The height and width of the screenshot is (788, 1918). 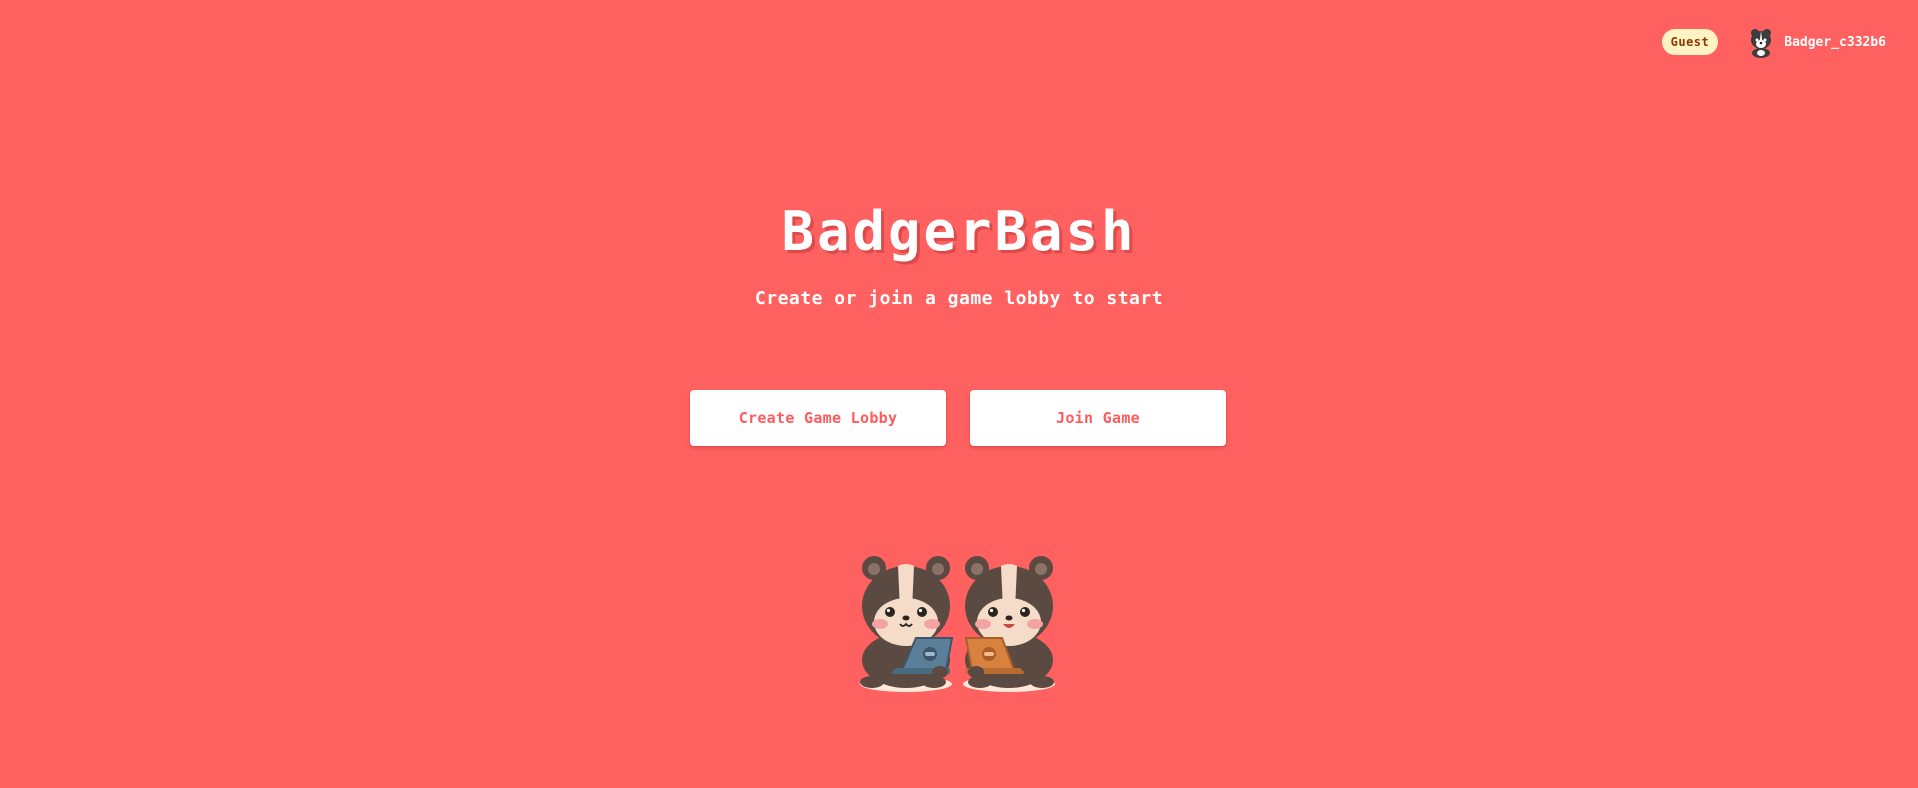 What do you see at coordinates (958, 418) in the screenshot?
I see `lobby-actions: Create Game Lobby Join Game` at bounding box center [958, 418].